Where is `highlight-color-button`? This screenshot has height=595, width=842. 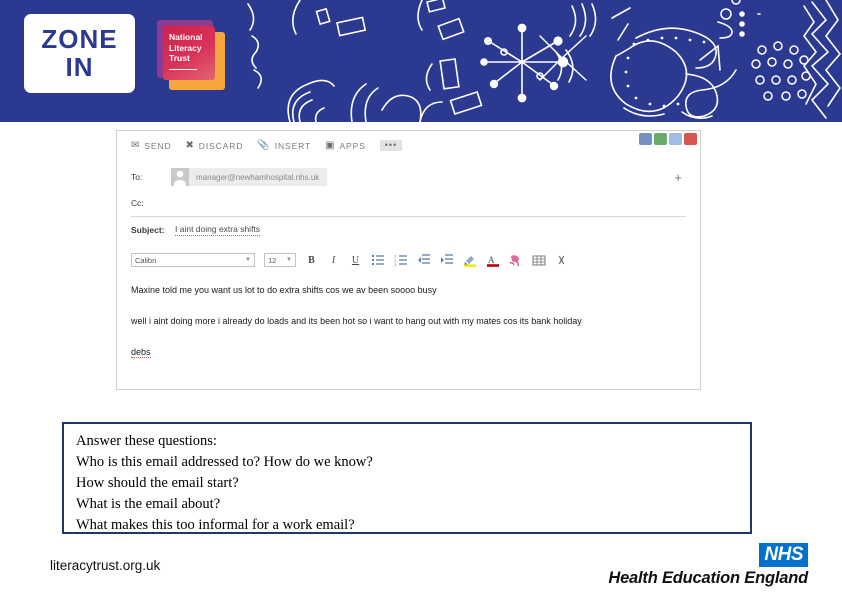 highlight-color-button is located at coordinates (470, 260).